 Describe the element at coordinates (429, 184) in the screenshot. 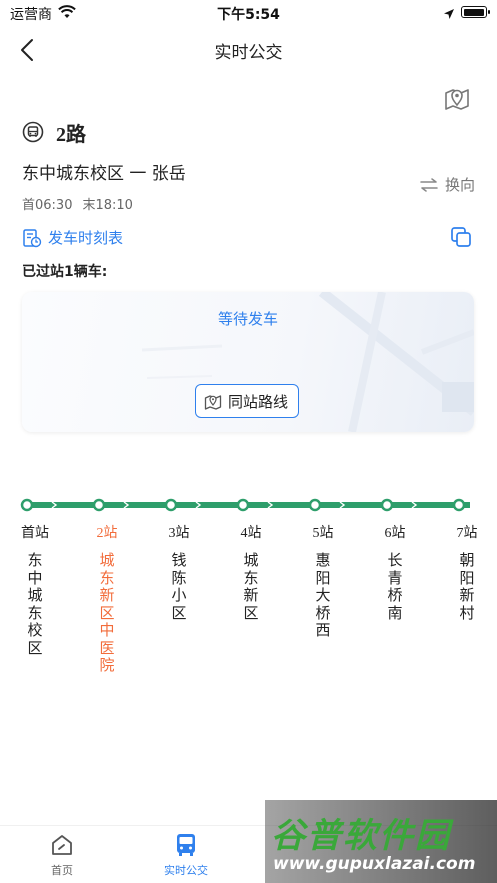

I see `swap-icon` at that location.